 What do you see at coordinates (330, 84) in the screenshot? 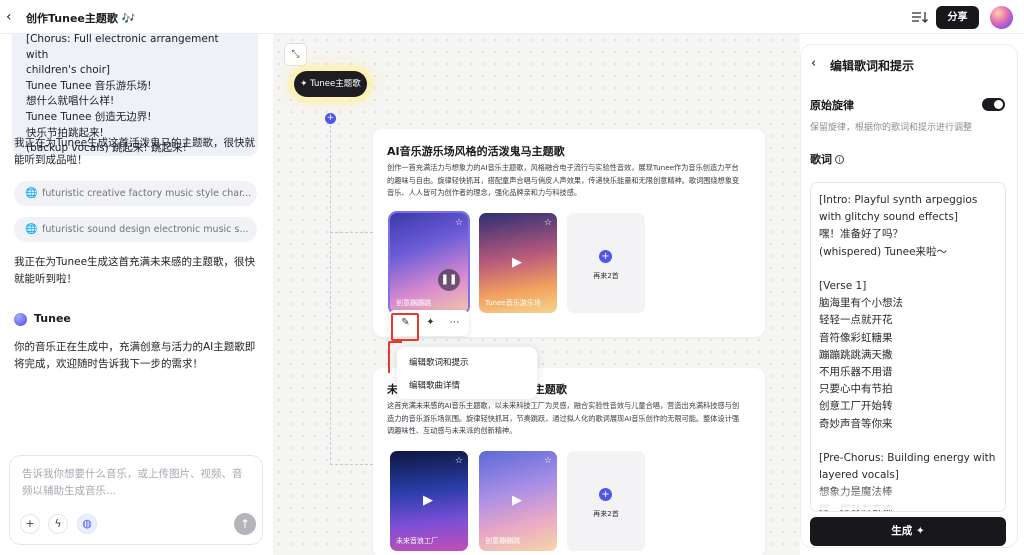
I see `root-node: ✦ Tunee主题歌` at bounding box center [330, 84].